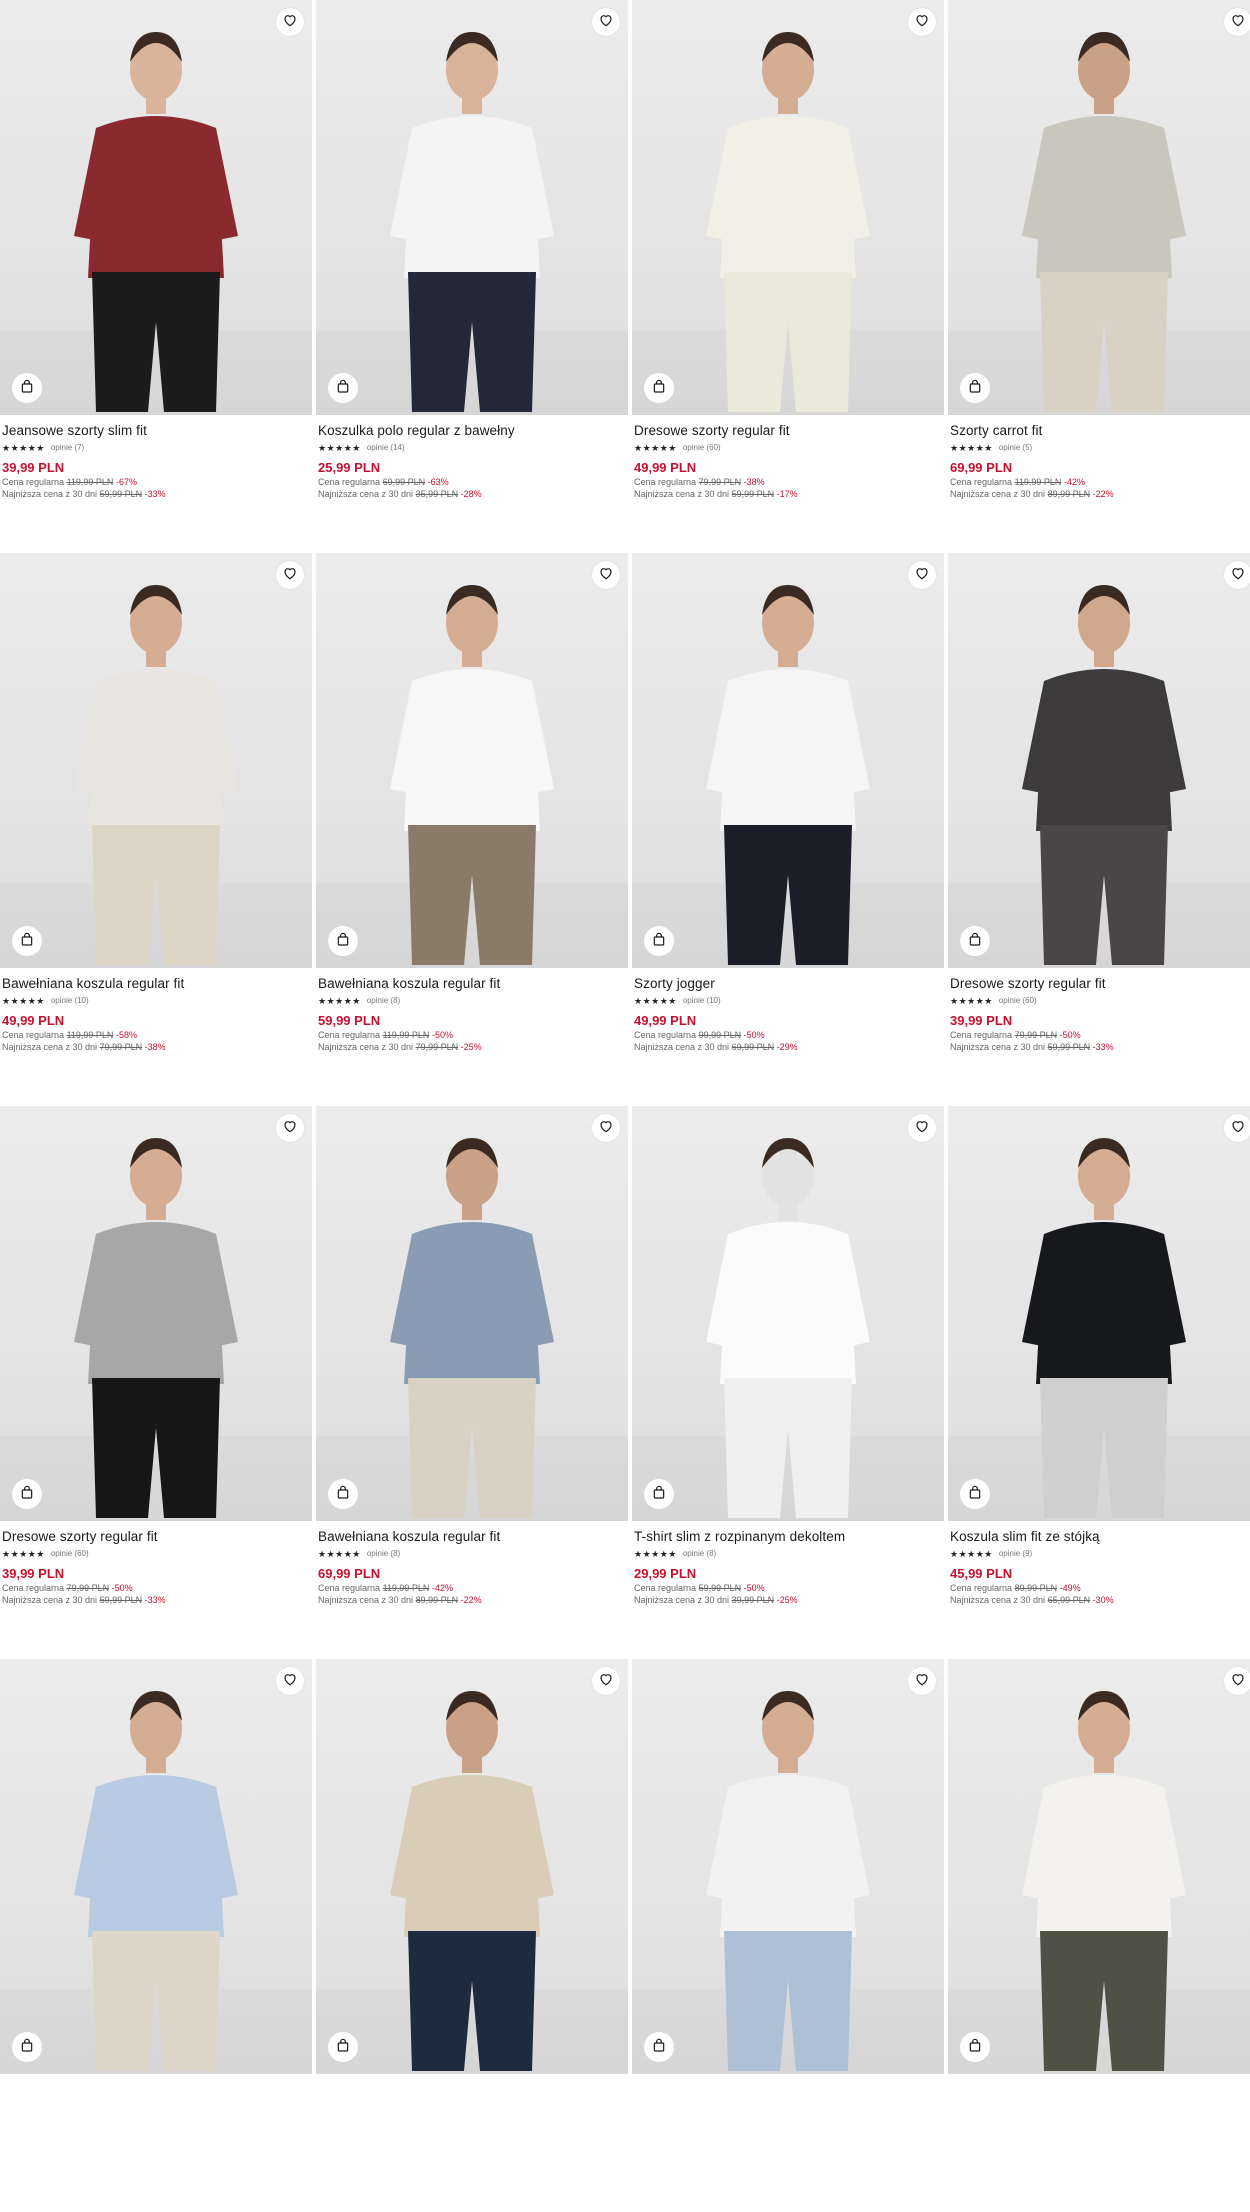 This screenshot has height=2212, width=1250. I want to click on product-name: Koszula slim fit ze stójką, so click(1100, 1537).